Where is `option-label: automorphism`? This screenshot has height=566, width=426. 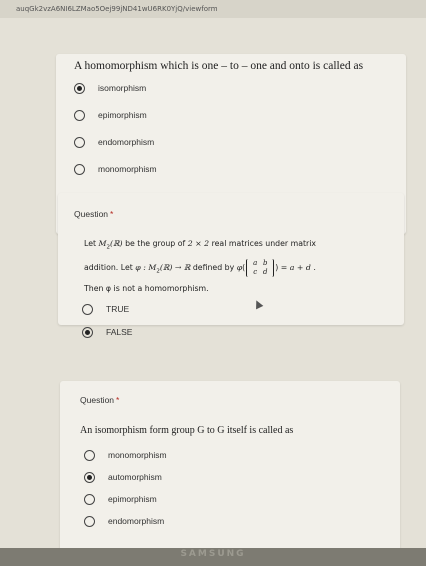
option-label: automorphism is located at coordinates (135, 477).